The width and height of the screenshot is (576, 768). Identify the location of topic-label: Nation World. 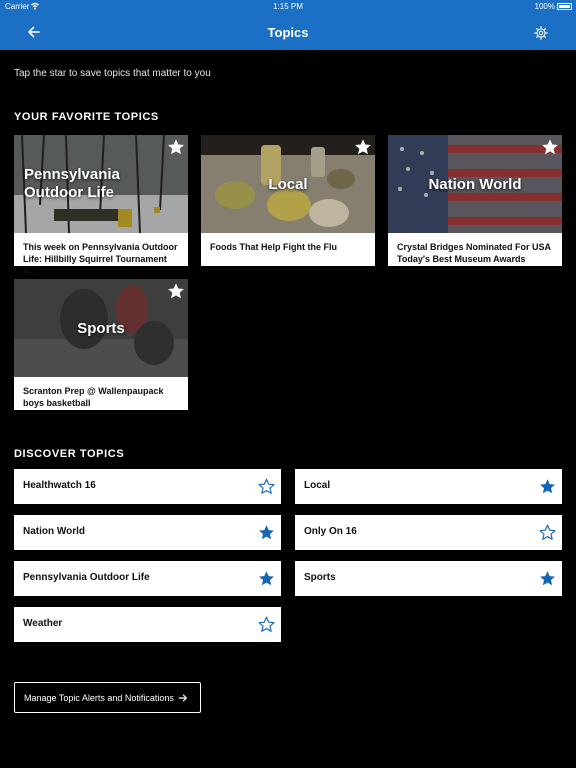
(54, 531).